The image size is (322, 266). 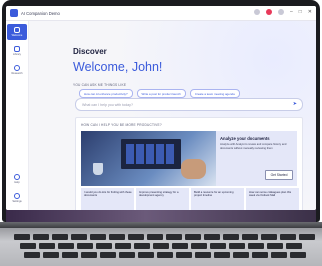 I want to click on sidebar-item-research: Research, so click(x=17, y=70).